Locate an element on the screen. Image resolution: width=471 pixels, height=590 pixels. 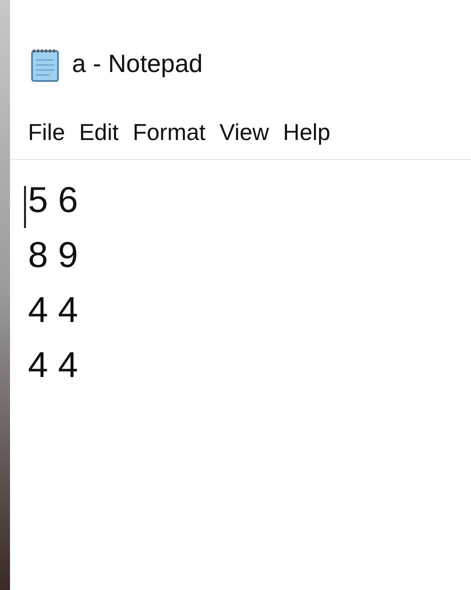
window-title: a - Notepad is located at coordinates (137, 64).